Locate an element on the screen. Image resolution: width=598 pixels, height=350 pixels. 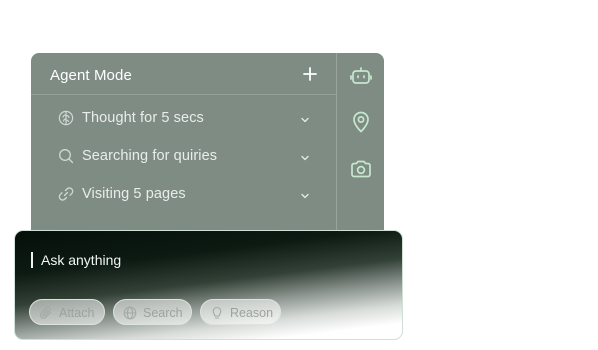
search-icon is located at coordinates (66, 156).